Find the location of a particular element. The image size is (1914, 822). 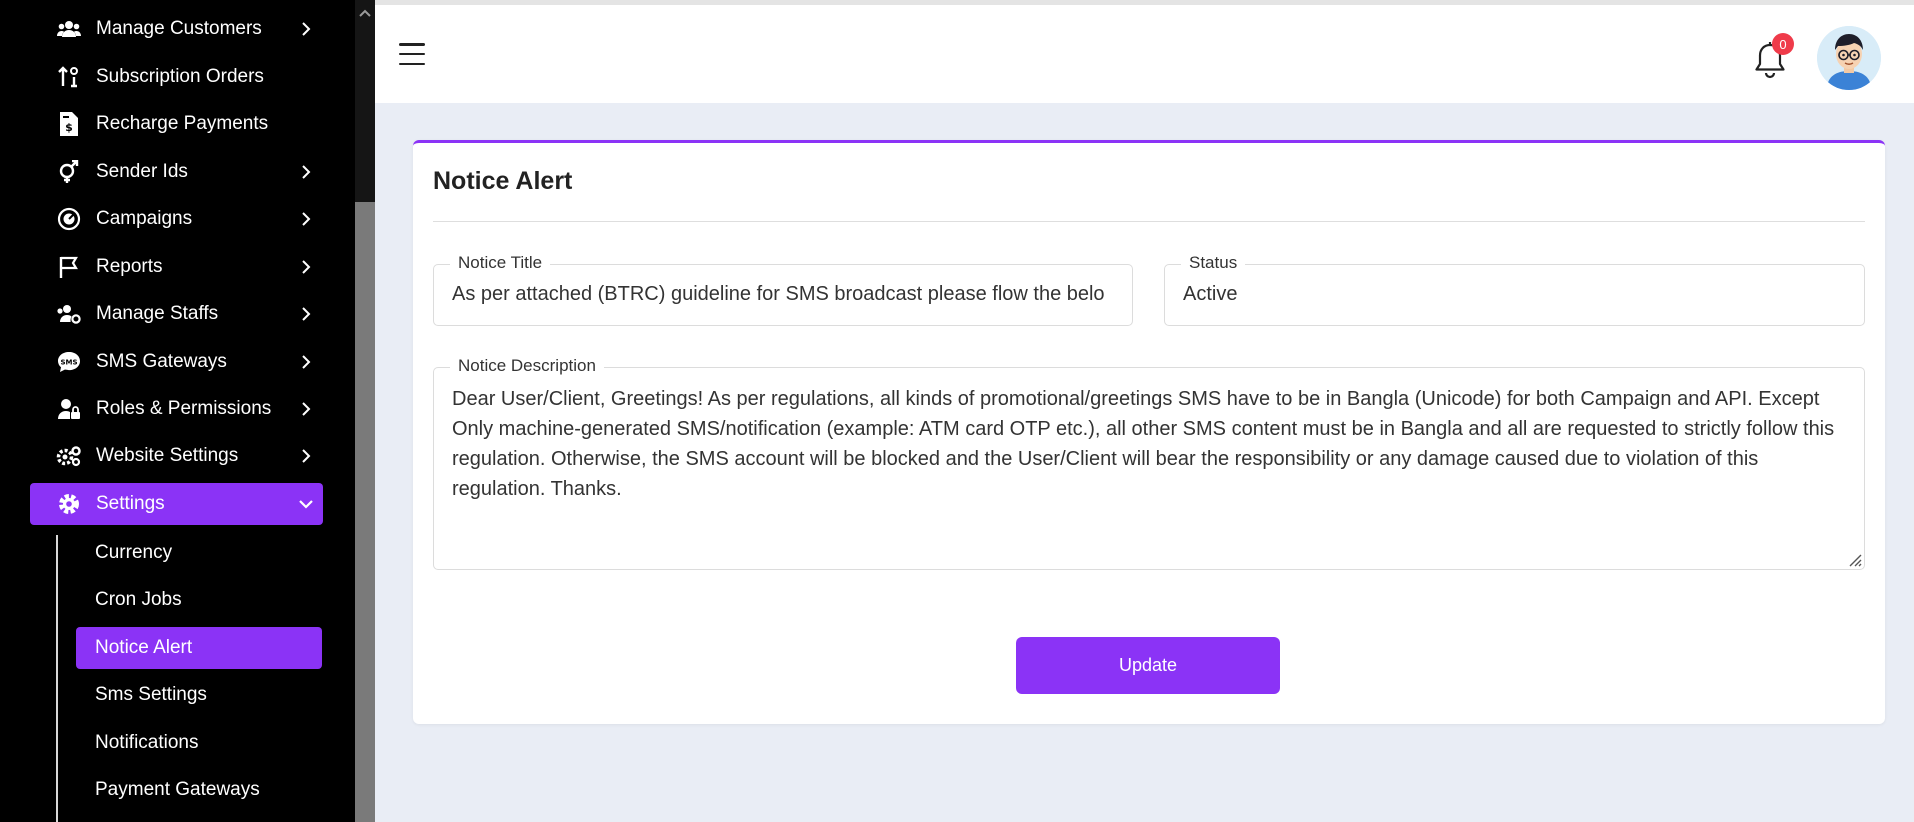

user-lock-icon is located at coordinates (69, 409).